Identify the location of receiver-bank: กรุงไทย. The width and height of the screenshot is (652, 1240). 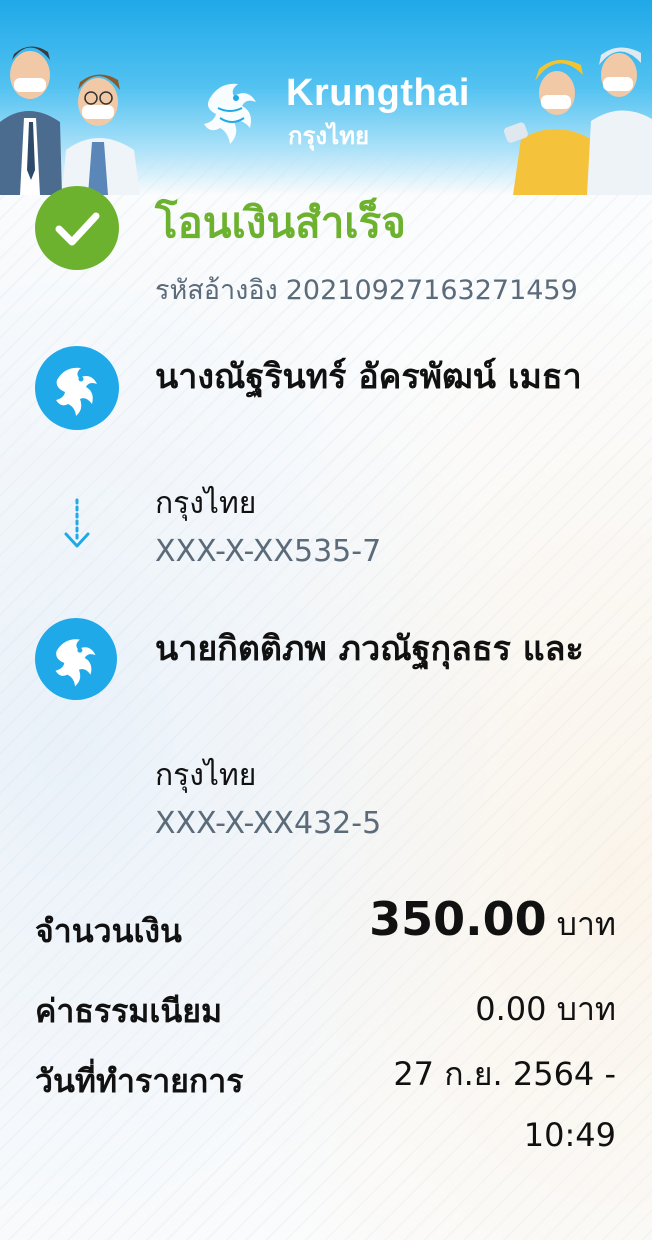
(206, 775).